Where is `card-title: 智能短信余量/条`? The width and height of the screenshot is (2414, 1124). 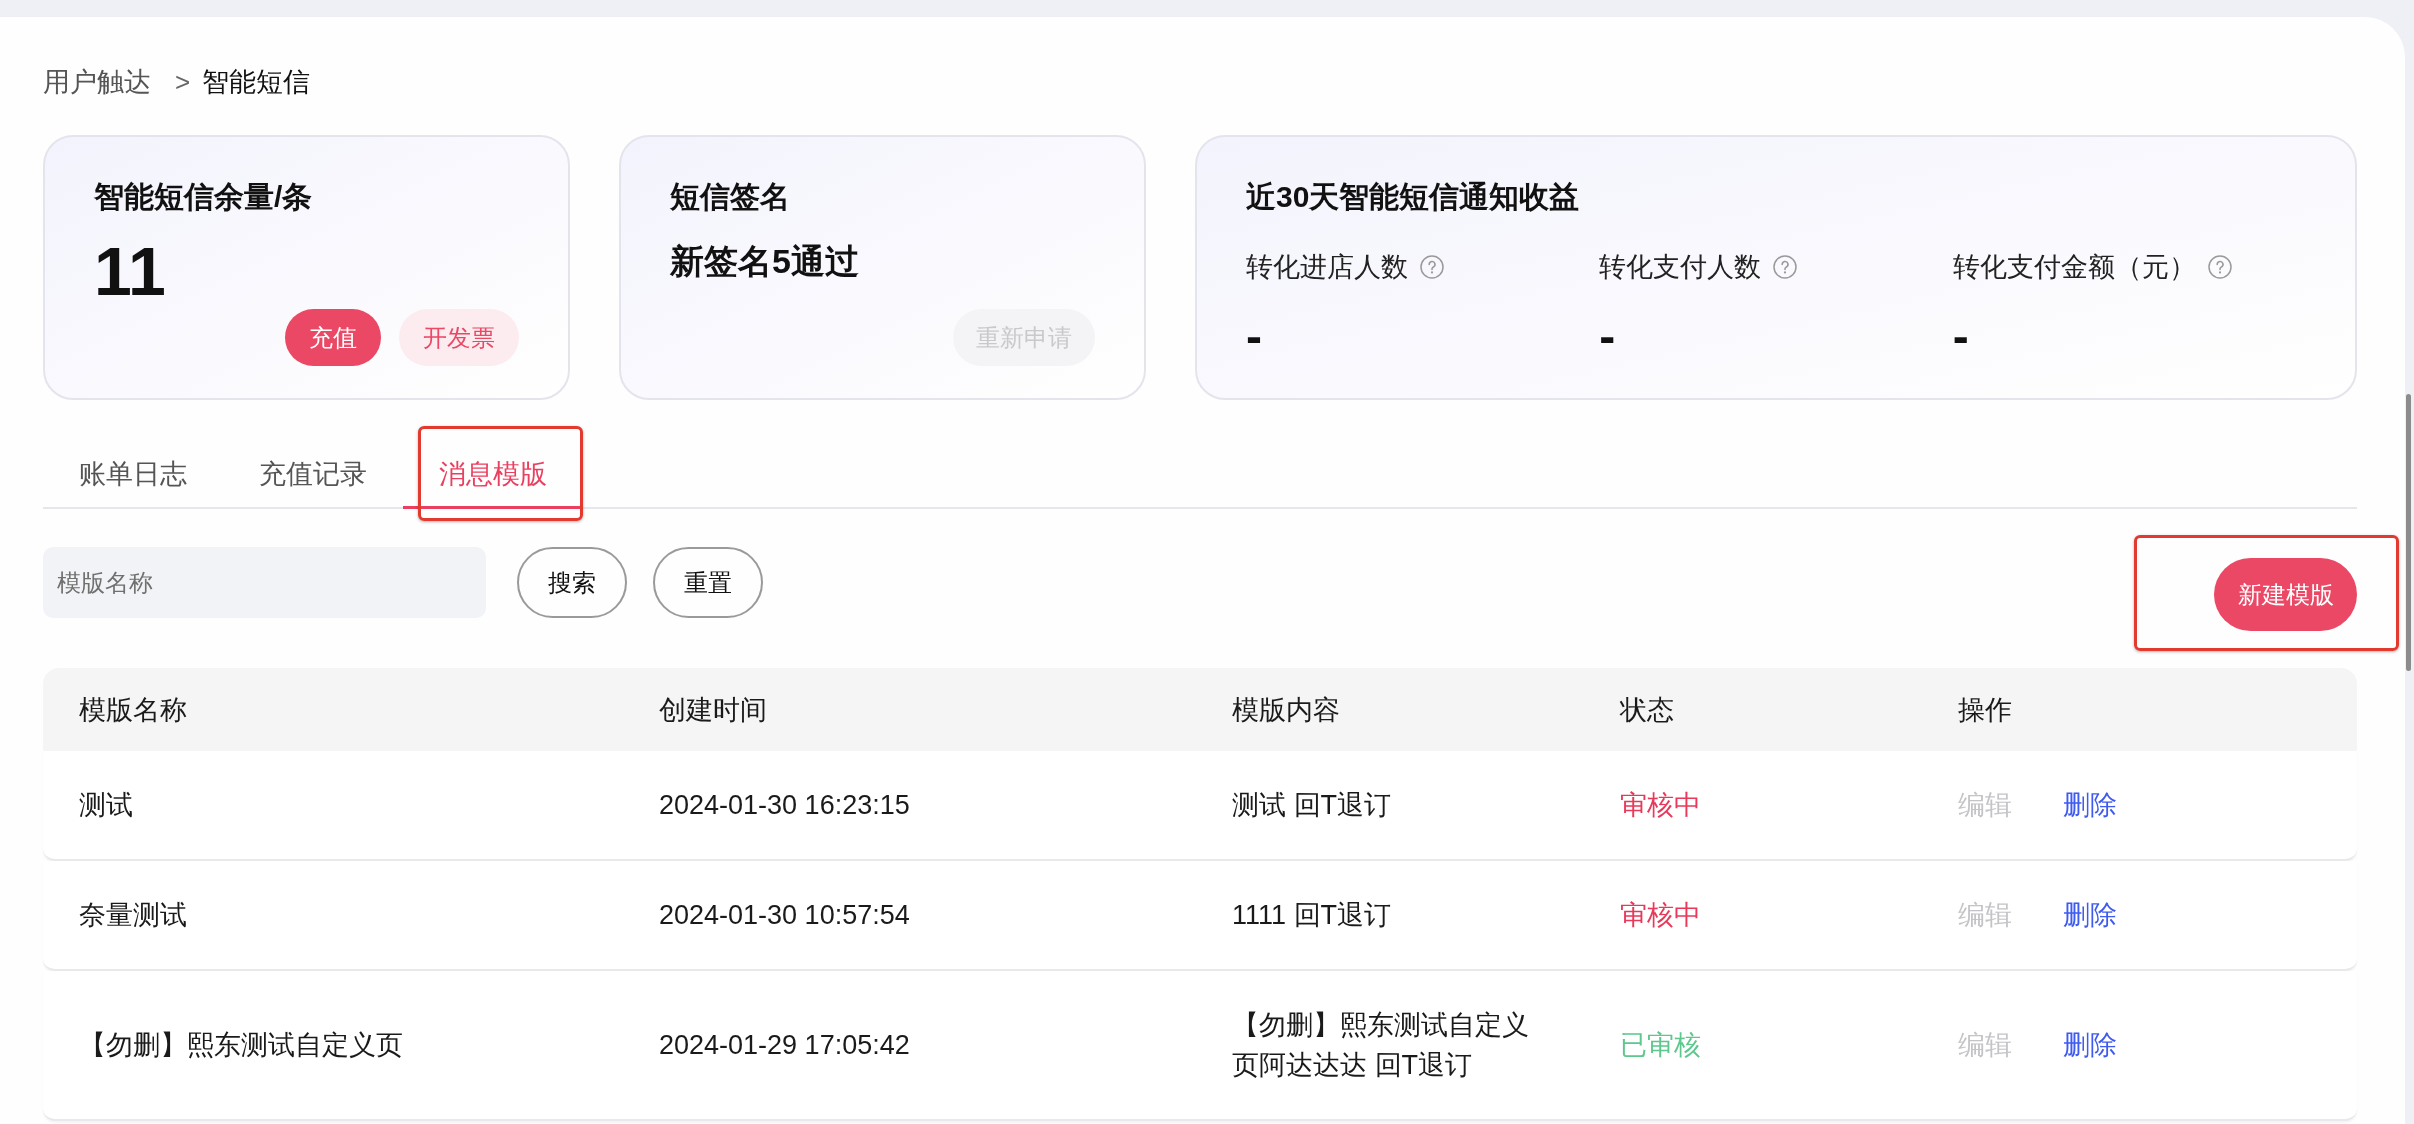 card-title: 智能短信余量/条 is located at coordinates (204, 197).